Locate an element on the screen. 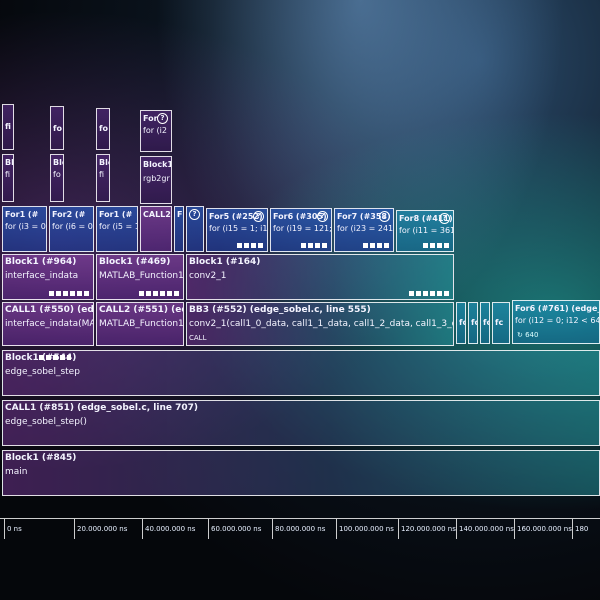  call-550-title: CALL1 (#550) (edge_ is located at coordinates (49, 310).